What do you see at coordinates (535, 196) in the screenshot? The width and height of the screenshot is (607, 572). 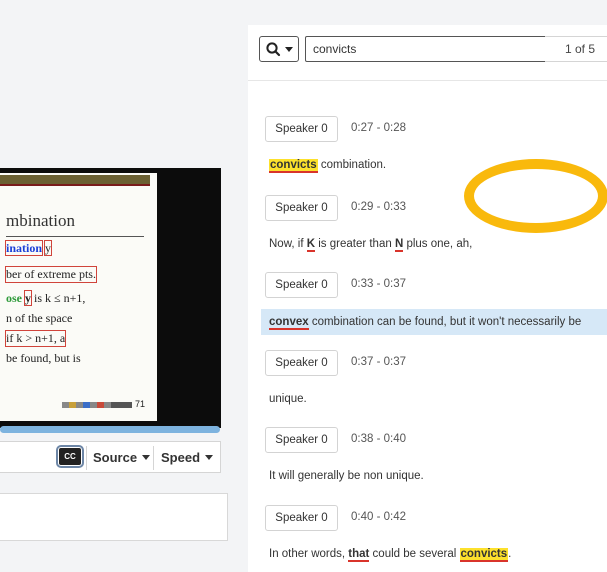 I see `search-match-annotation-circle` at bounding box center [535, 196].